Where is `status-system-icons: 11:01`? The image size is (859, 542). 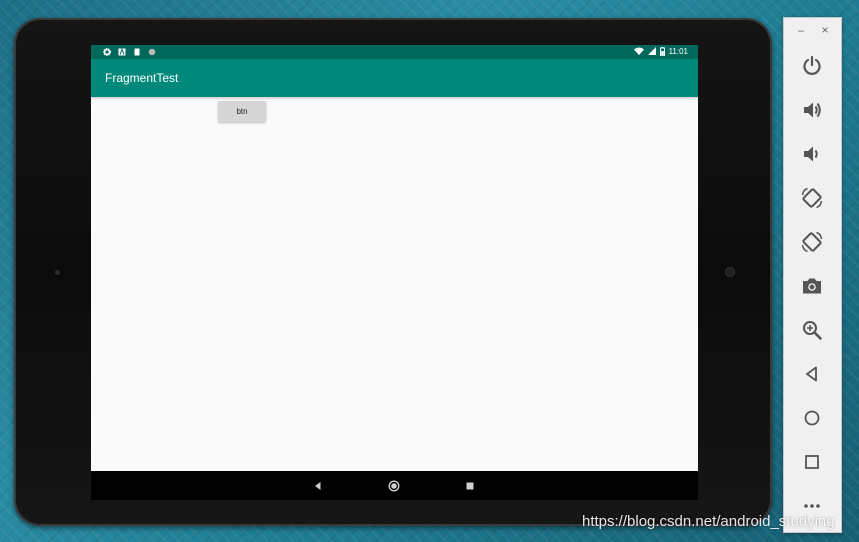
status-system-icons: 11:01 is located at coordinates (660, 52).